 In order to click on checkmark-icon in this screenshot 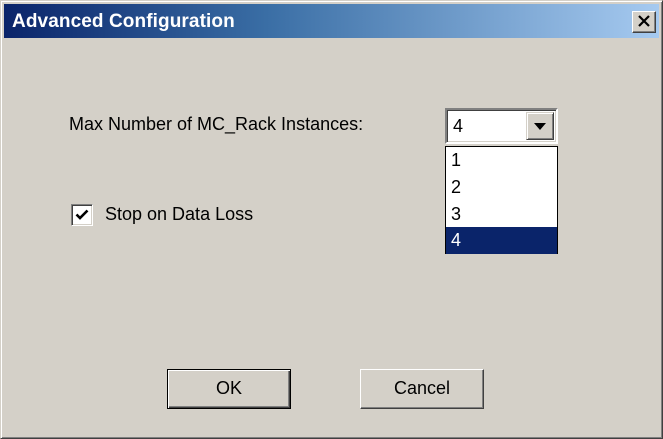, I will do `click(82, 214)`.